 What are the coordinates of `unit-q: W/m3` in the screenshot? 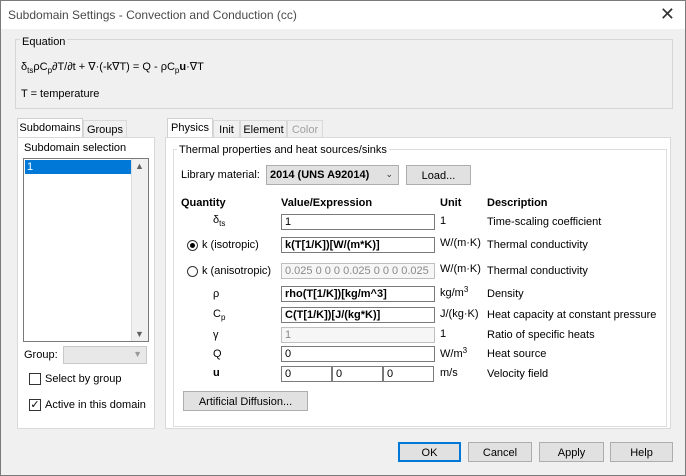 It's located at (454, 353).